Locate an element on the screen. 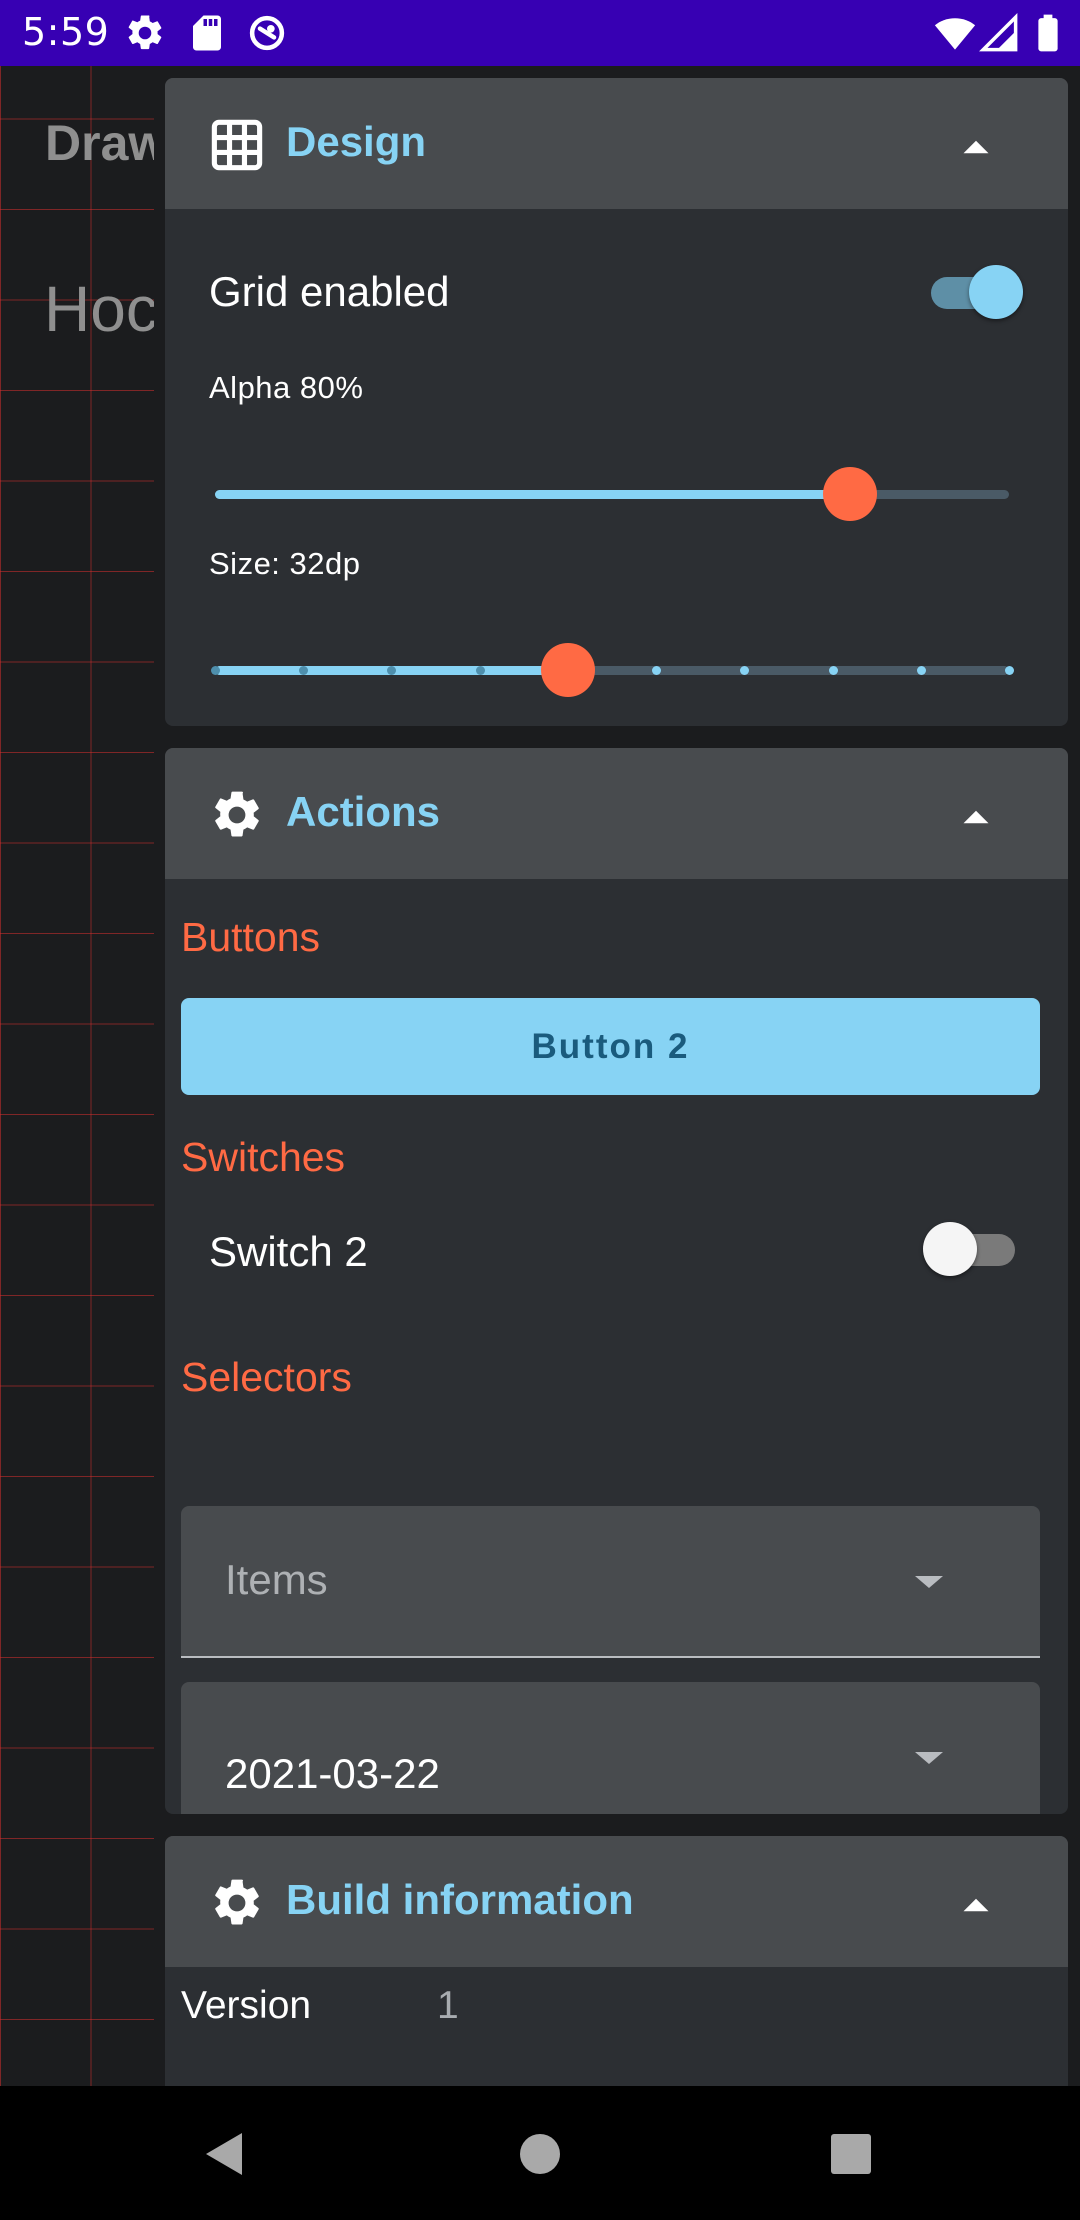  grid-enabled-switch is located at coordinates (973, 291).